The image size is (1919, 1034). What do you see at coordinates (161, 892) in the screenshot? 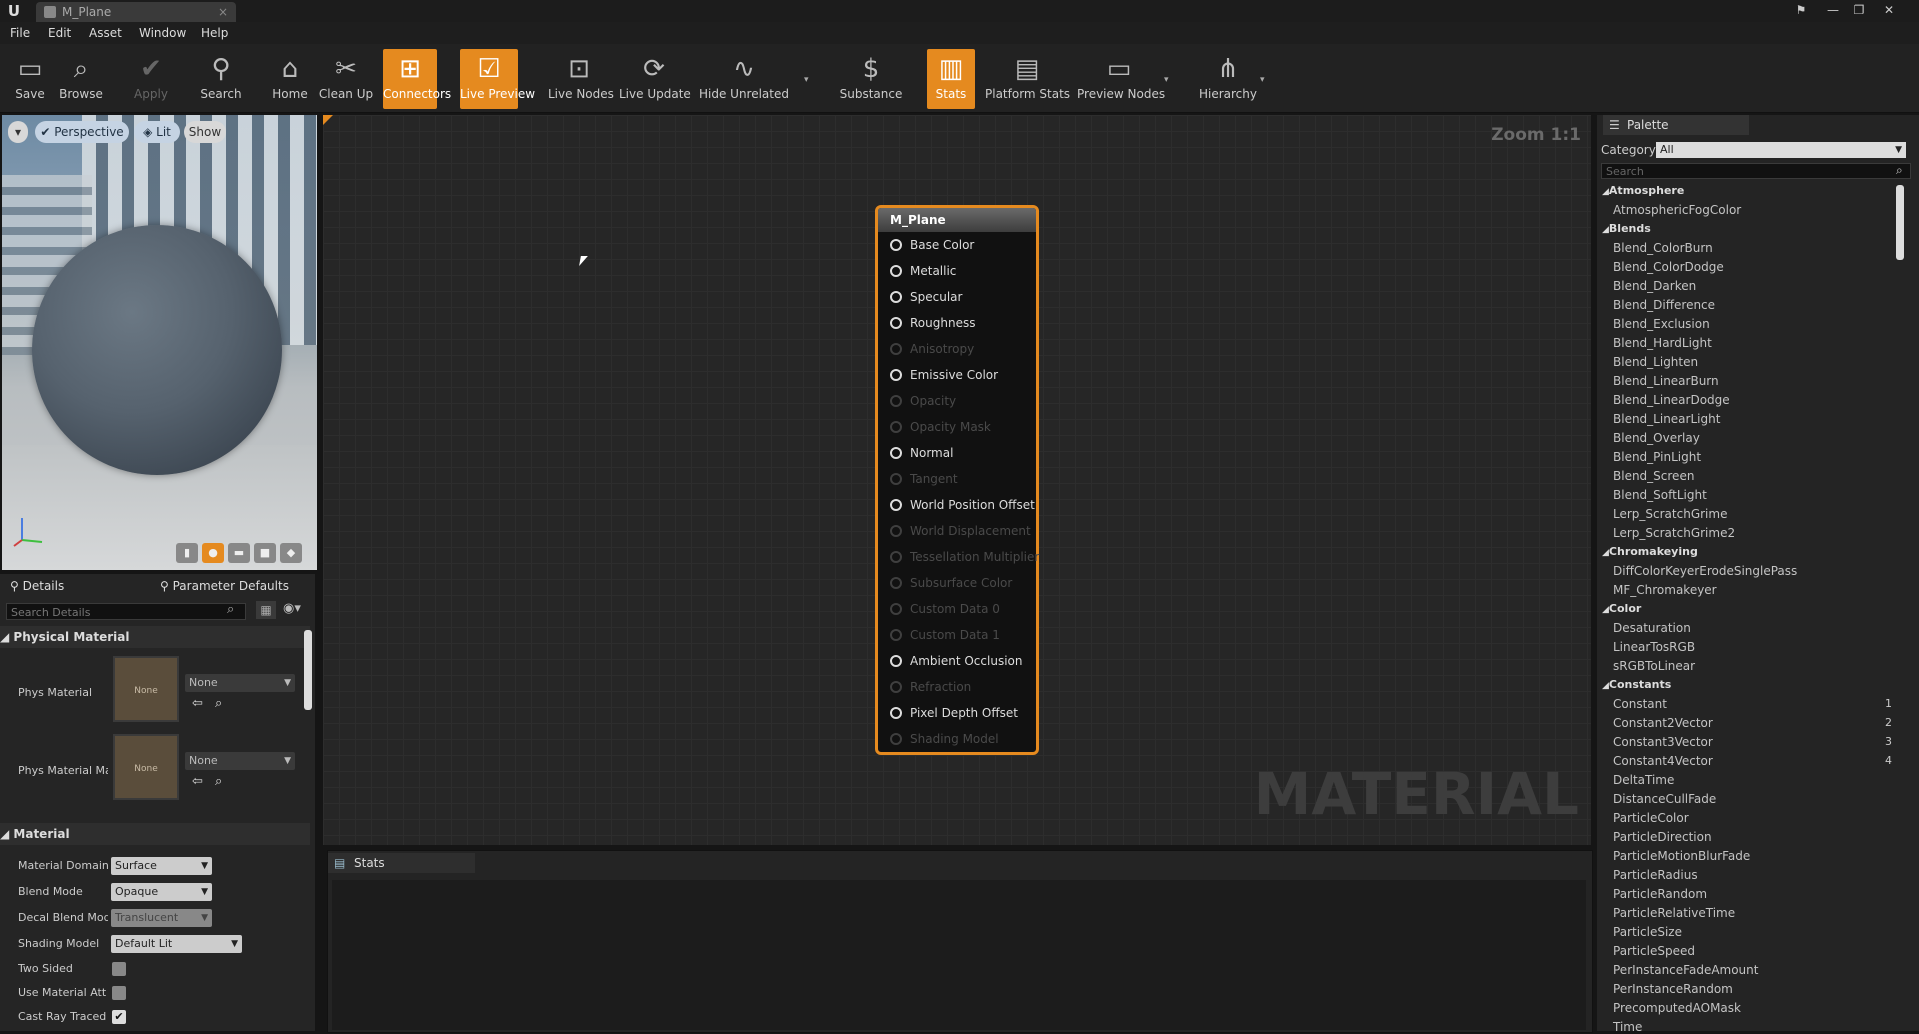
I see `blend-mode-combo: Opaque ▼` at bounding box center [161, 892].